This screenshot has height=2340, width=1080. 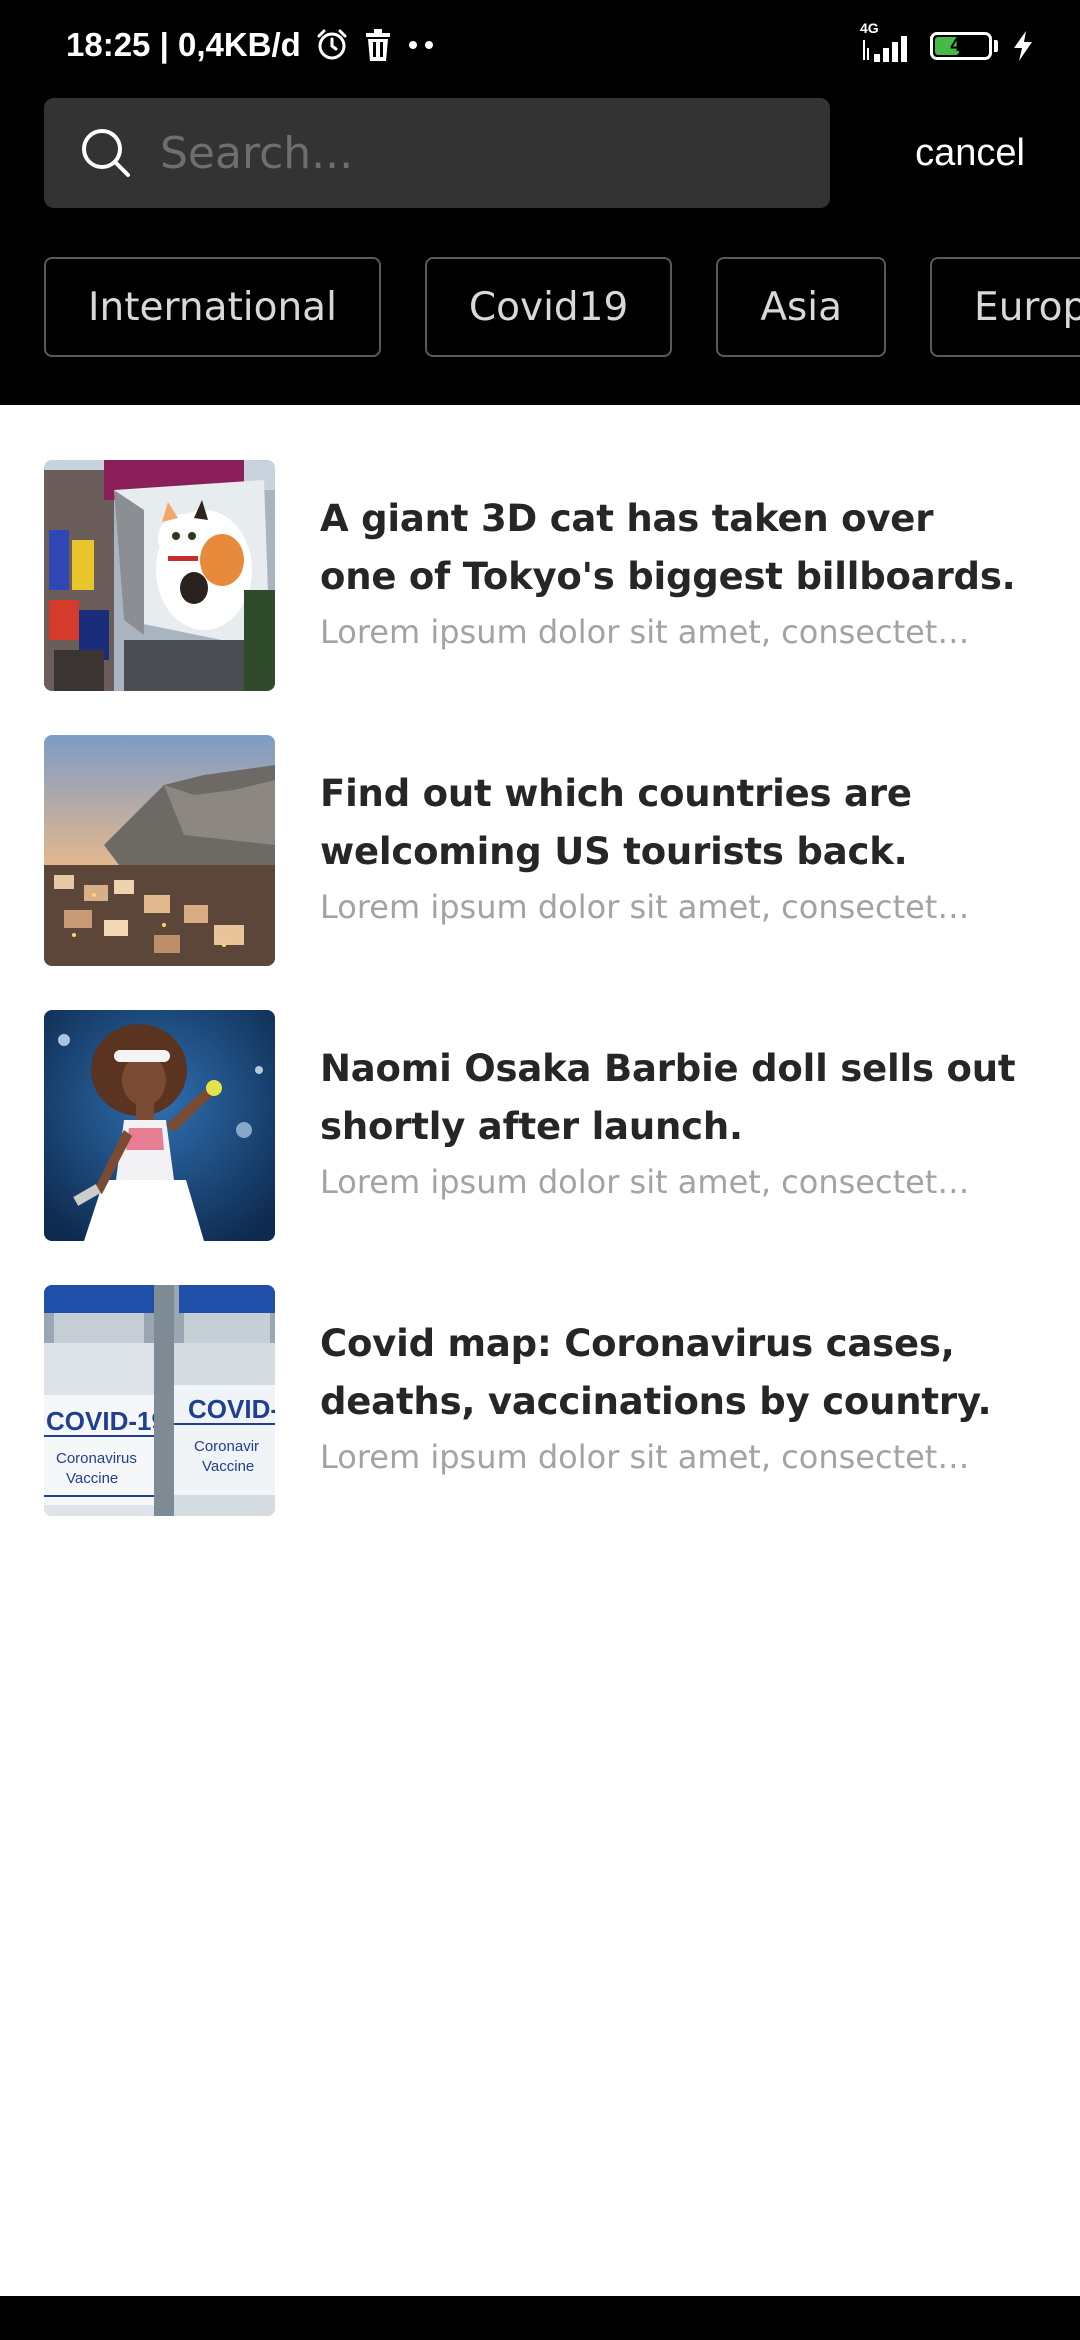 What do you see at coordinates (1005, 307) in the screenshot?
I see `chip-europe: Europe` at bounding box center [1005, 307].